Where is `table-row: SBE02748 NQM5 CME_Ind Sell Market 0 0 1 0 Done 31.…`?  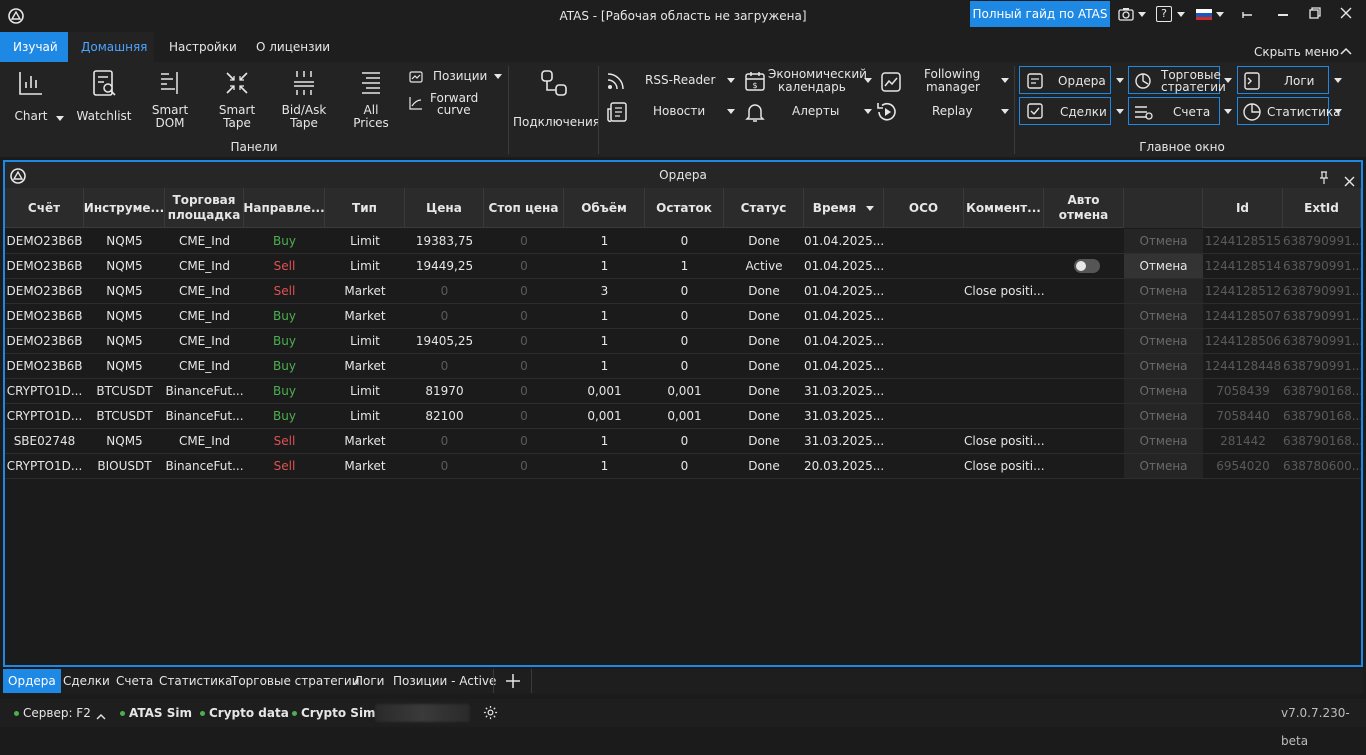 table-row: SBE02748 NQM5 CME_Ind Sell Market 0 0 1 0 Done 31.… is located at coordinates (683, 441).